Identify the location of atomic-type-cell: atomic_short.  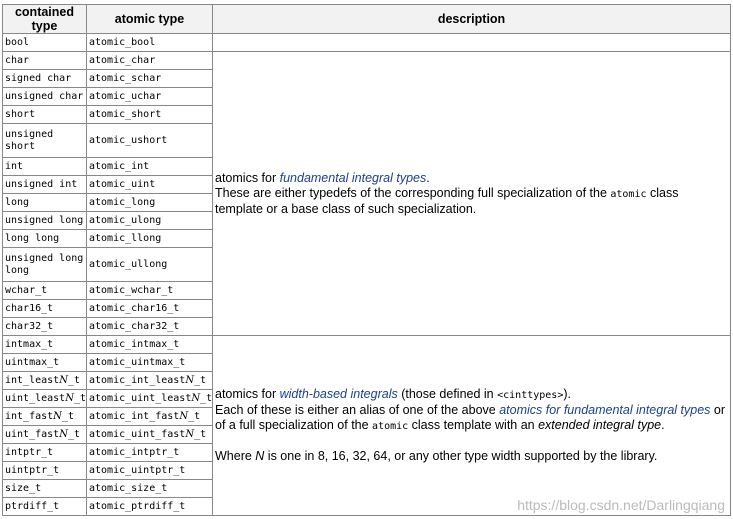
(149, 114).